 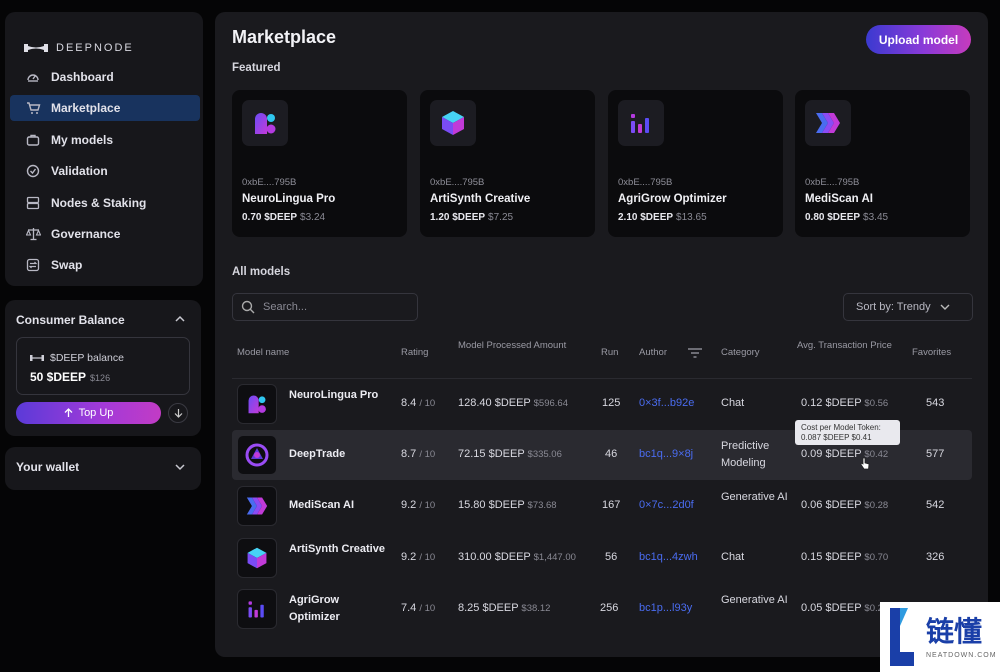 I want to click on rating-value: 7.4, so click(x=409, y=608).